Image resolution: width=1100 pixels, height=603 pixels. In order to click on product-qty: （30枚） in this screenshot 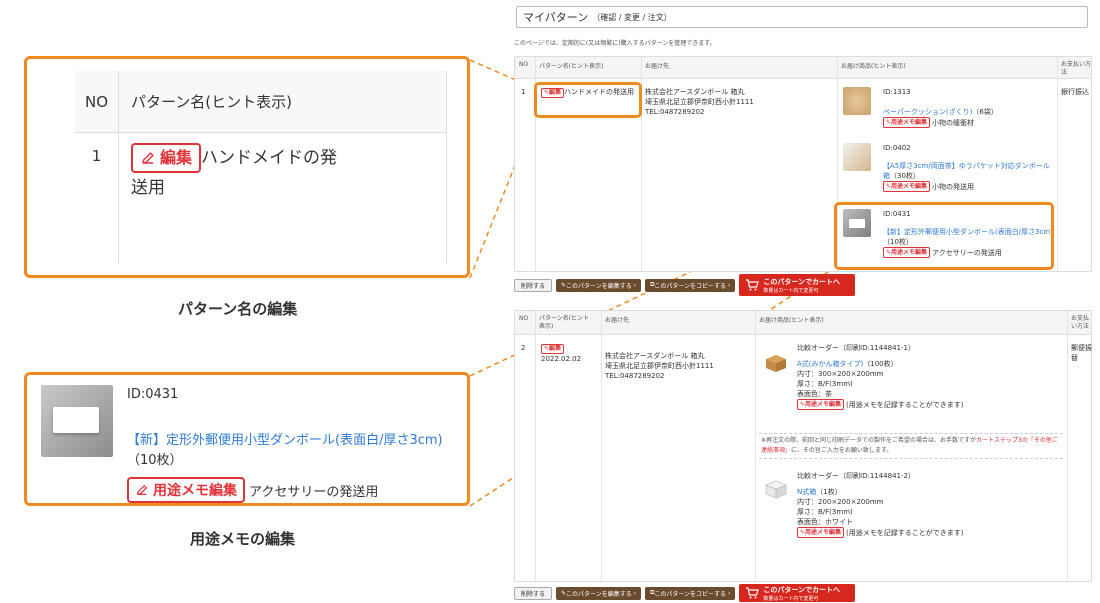, I will do `click(905, 176)`.